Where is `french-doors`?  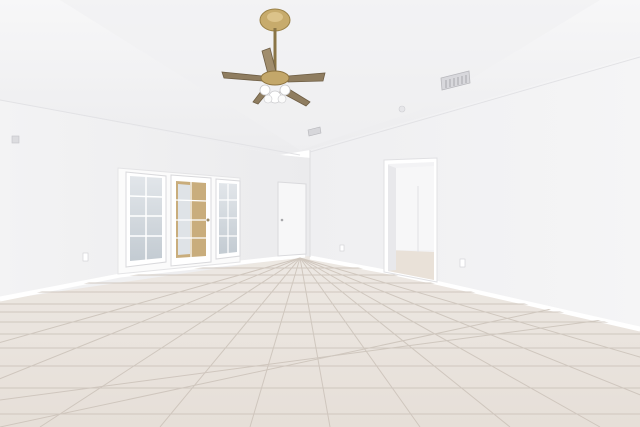 french-doors is located at coordinates (179, 221).